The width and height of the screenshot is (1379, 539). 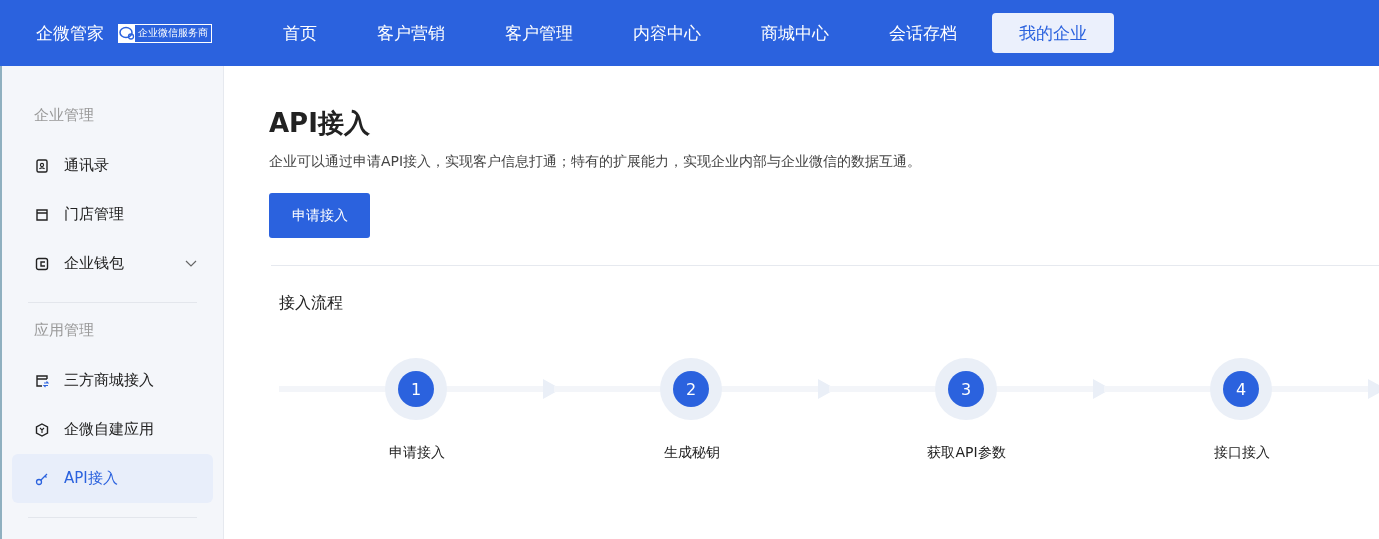 I want to click on nav-tab: 会话存档, so click(x=923, y=33).